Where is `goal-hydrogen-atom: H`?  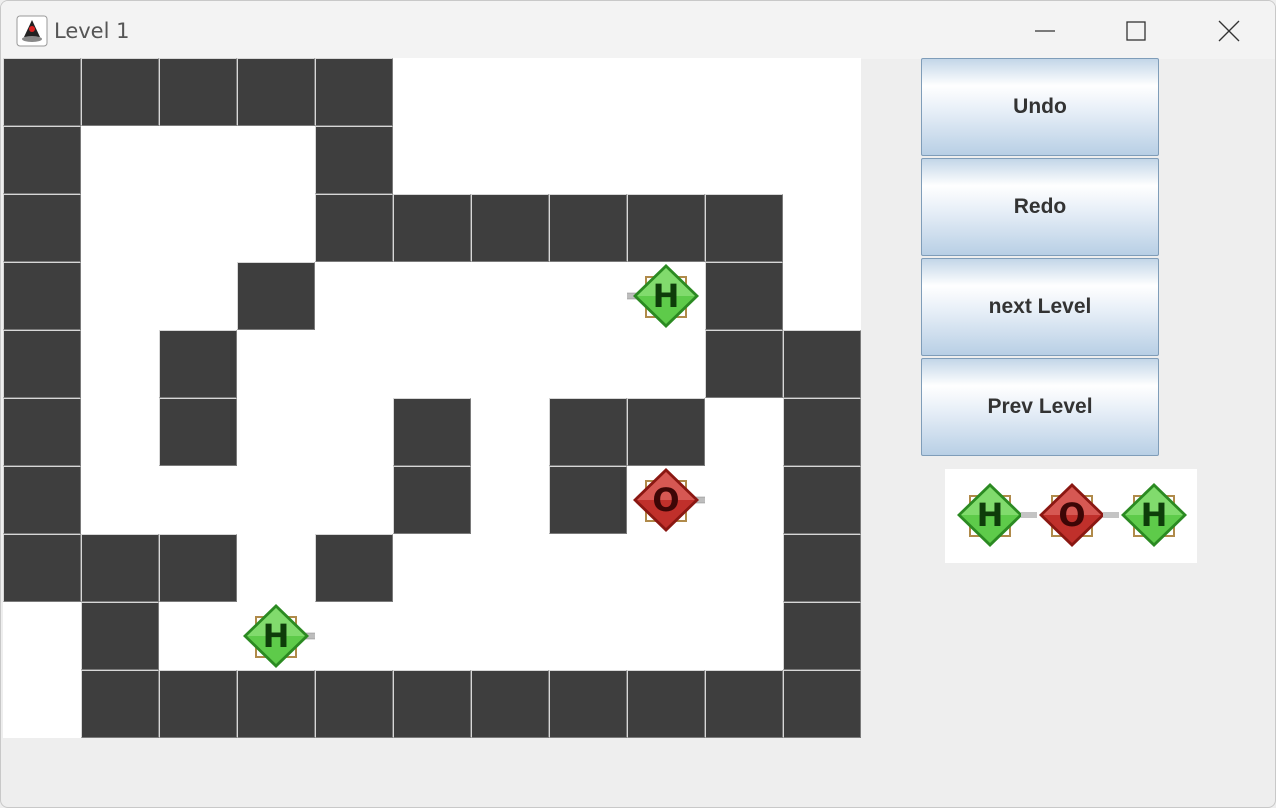 goal-hydrogen-atom: H is located at coordinates (990, 515).